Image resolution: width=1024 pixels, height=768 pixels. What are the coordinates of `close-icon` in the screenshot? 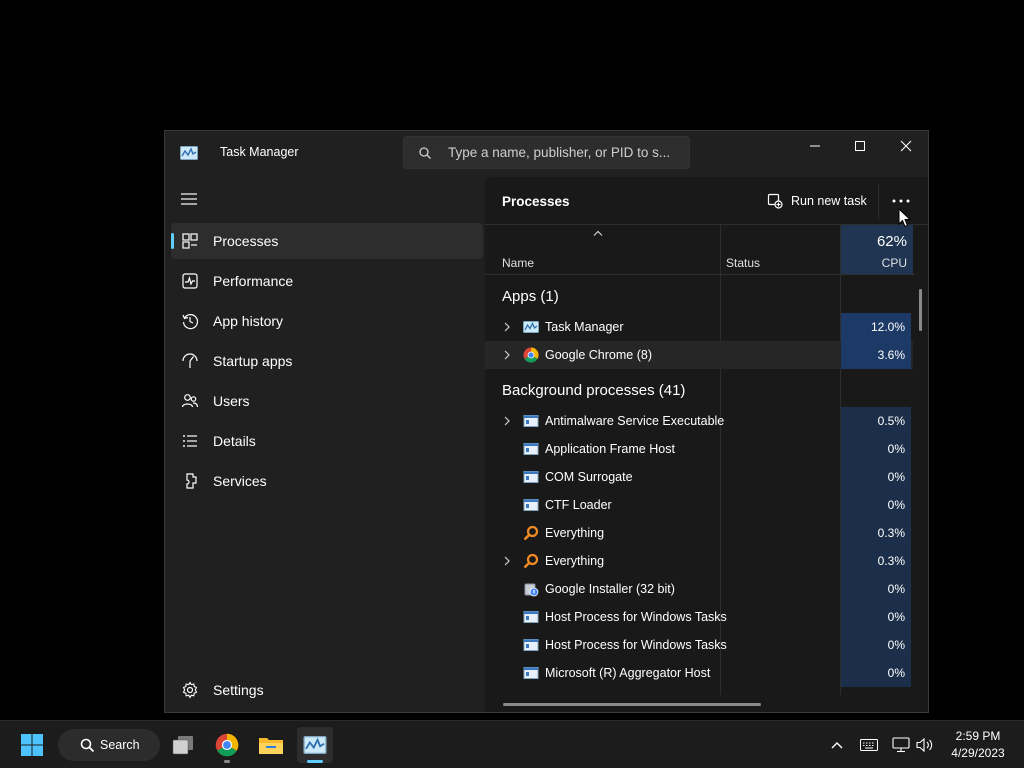 It's located at (905, 146).